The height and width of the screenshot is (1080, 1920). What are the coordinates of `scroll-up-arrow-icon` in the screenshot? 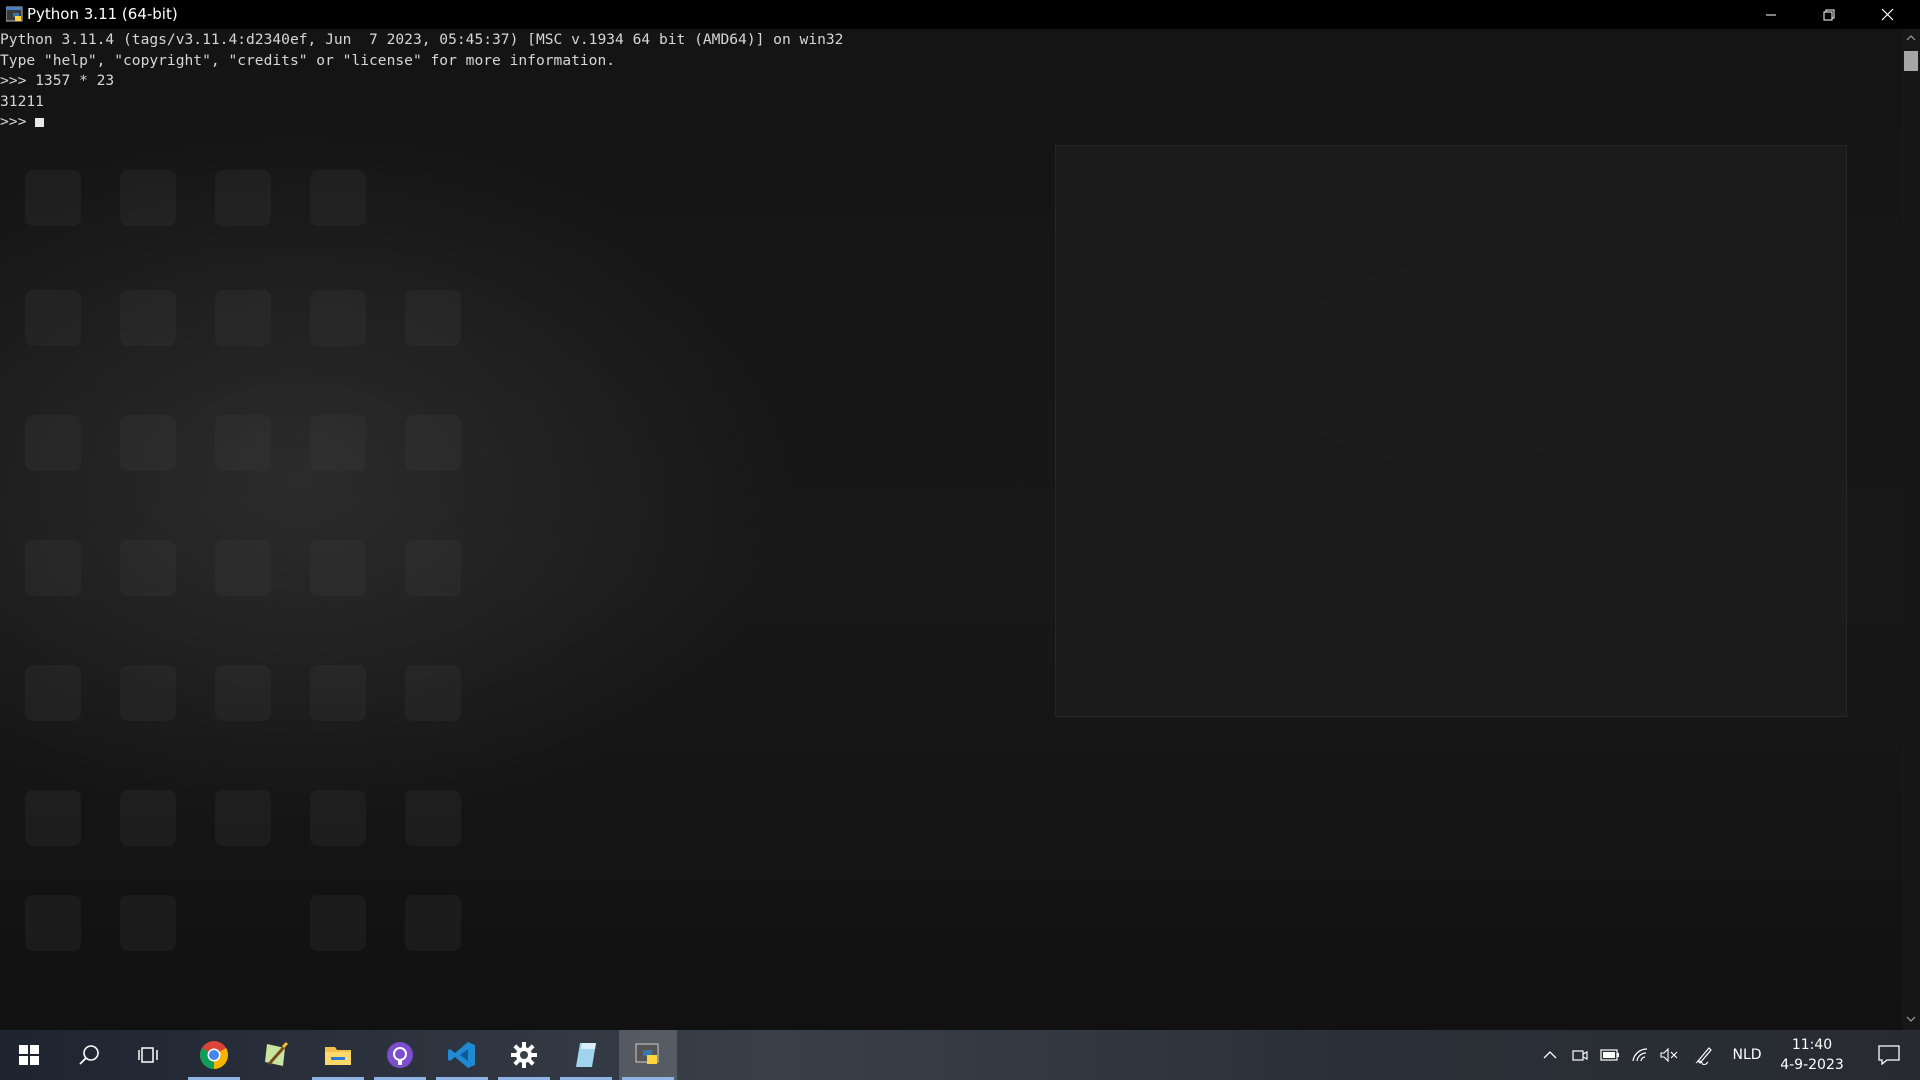 It's located at (1911, 38).